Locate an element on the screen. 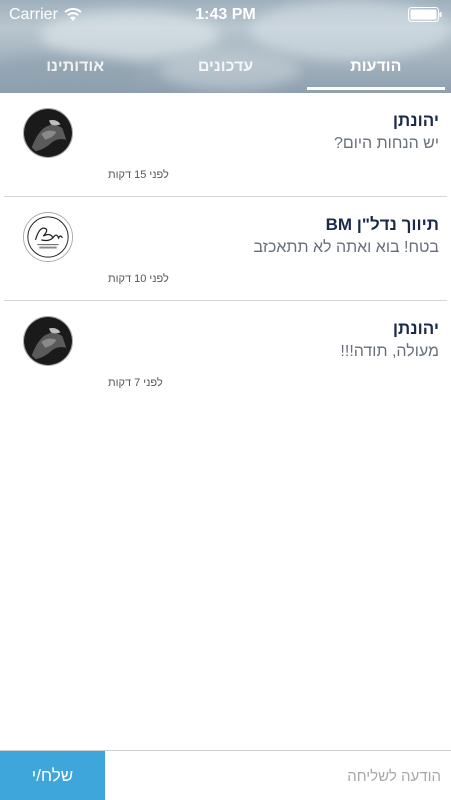  message-composer: שלח/י is located at coordinates (225, 775).